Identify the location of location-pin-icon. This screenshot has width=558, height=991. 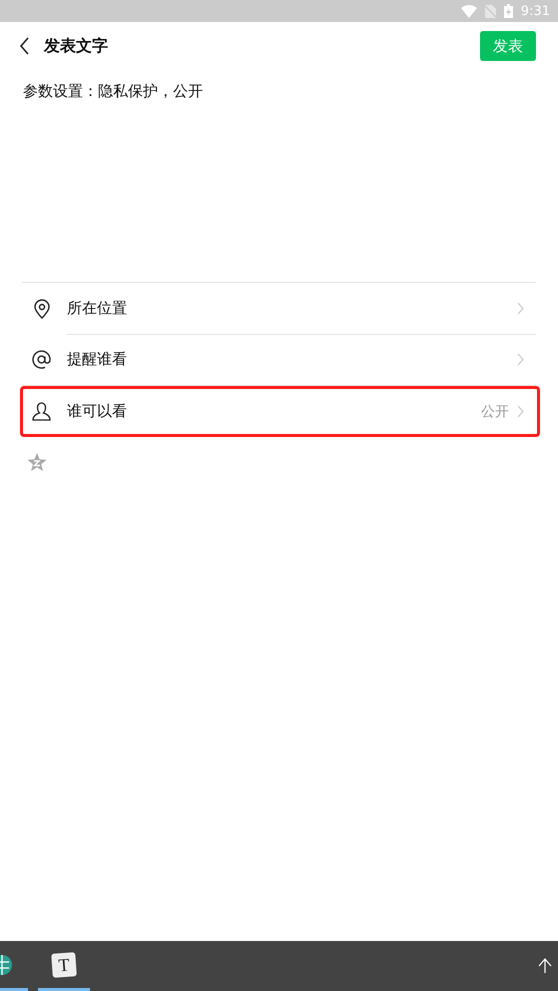
(41, 308).